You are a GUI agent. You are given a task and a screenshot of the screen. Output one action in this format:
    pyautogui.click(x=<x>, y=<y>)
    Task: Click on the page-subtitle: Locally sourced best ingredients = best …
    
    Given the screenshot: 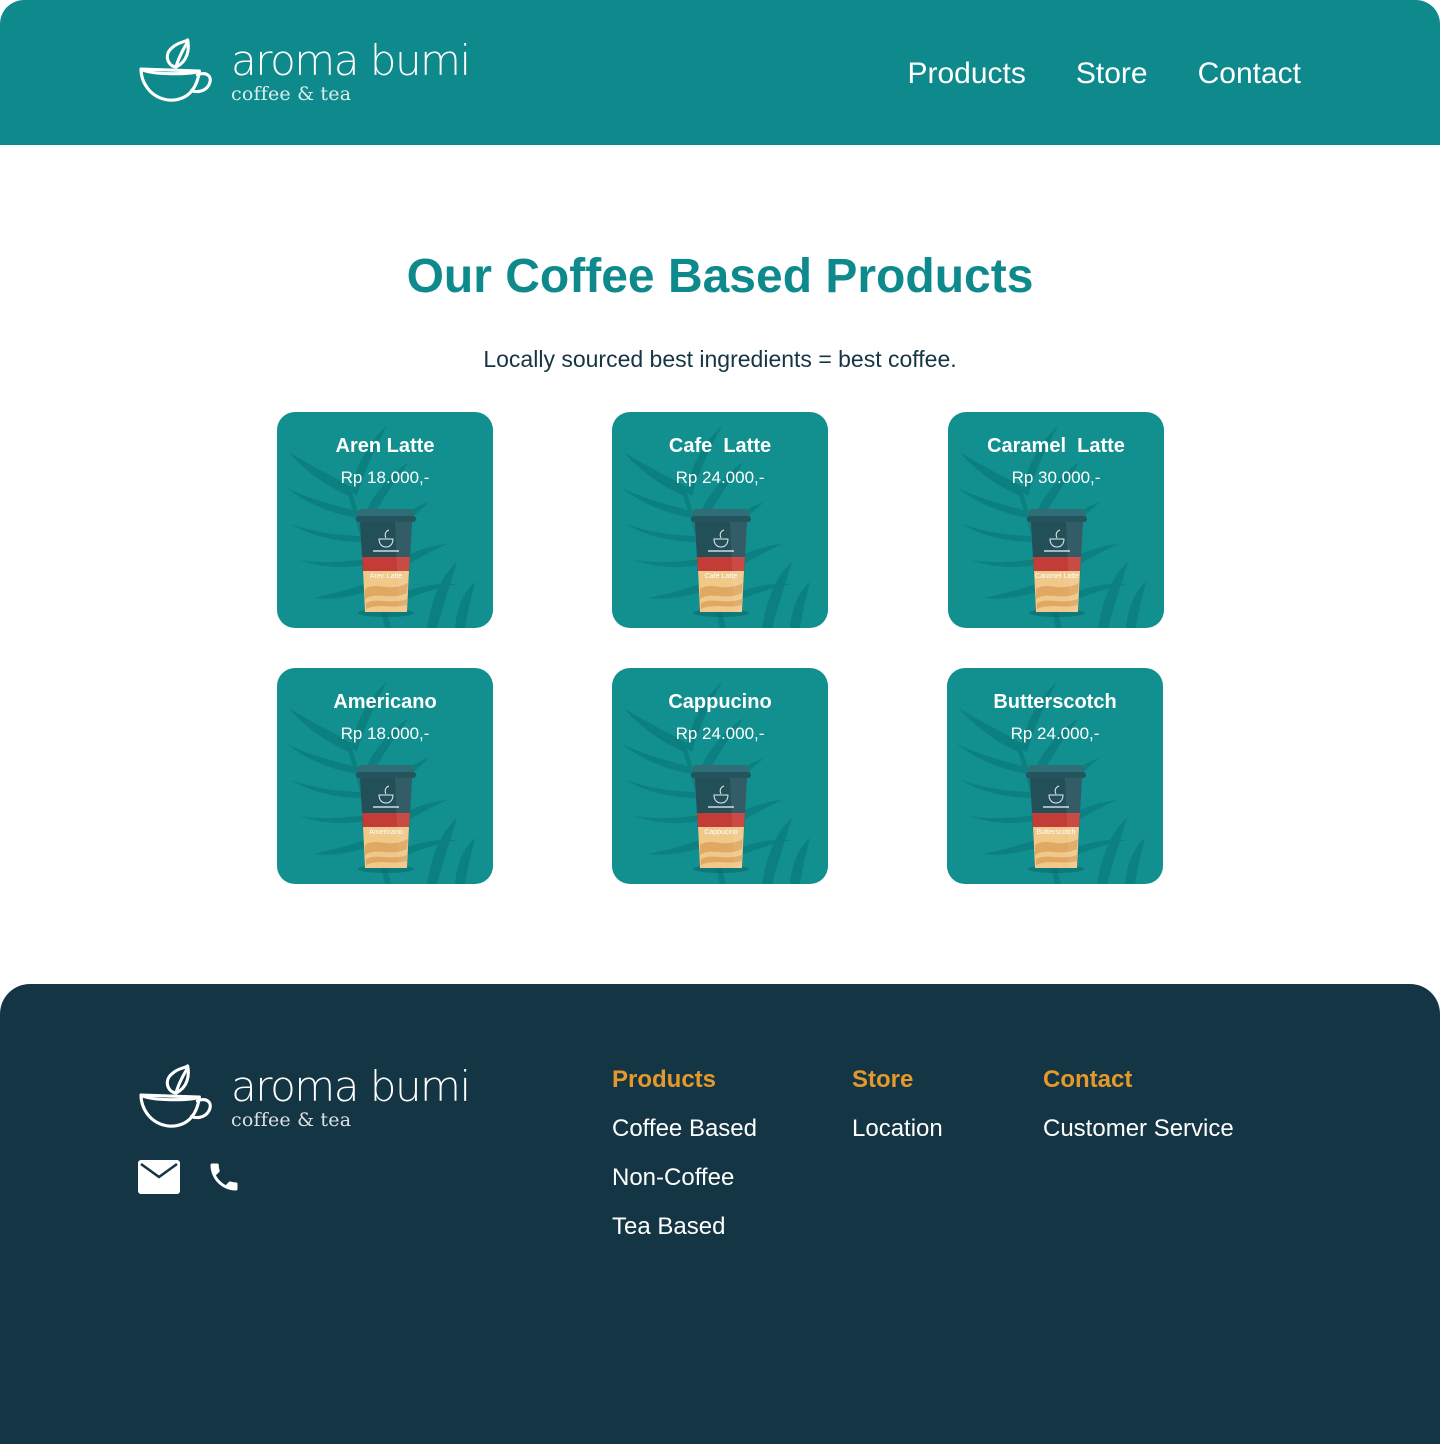 What is the action you would take?
    pyautogui.click(x=720, y=359)
    